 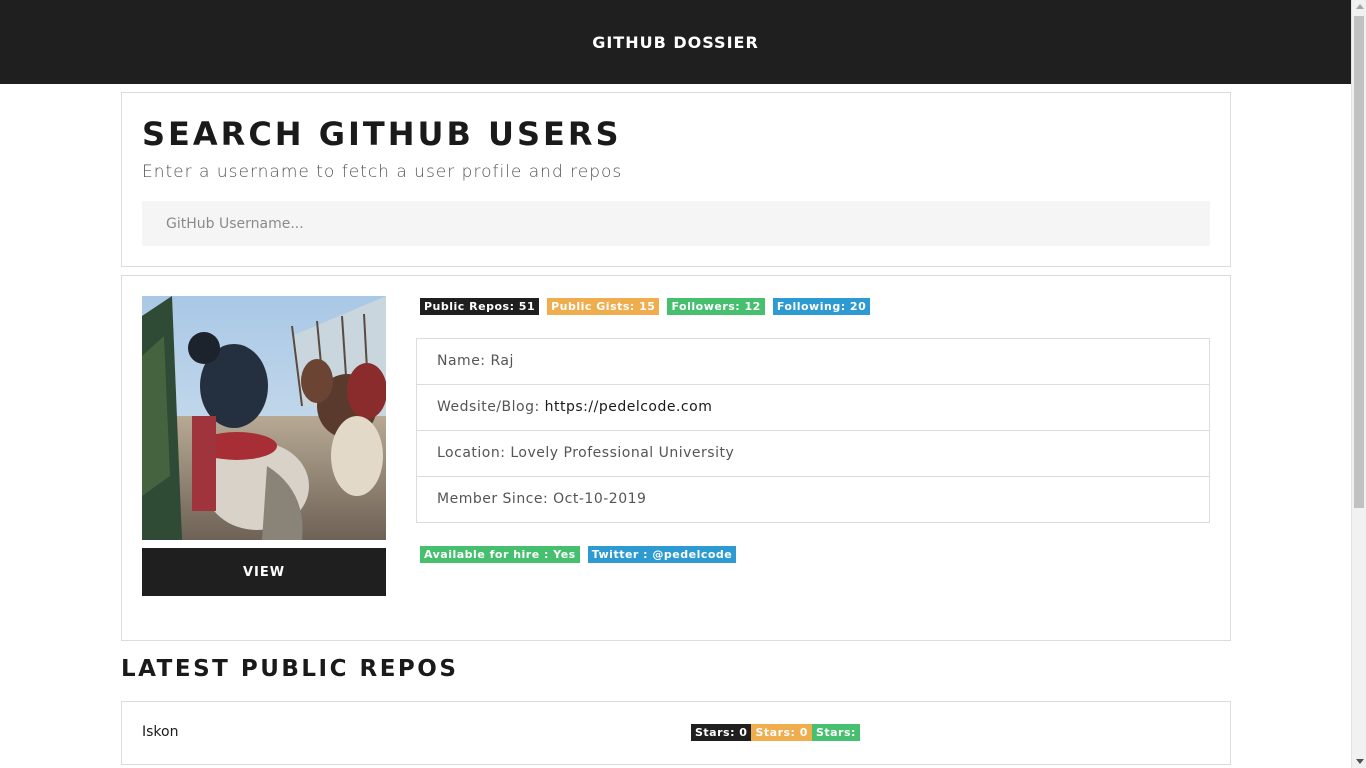 I want to click on profile-member-since-text: Member Since: Oct-10-2019, so click(x=542, y=499).